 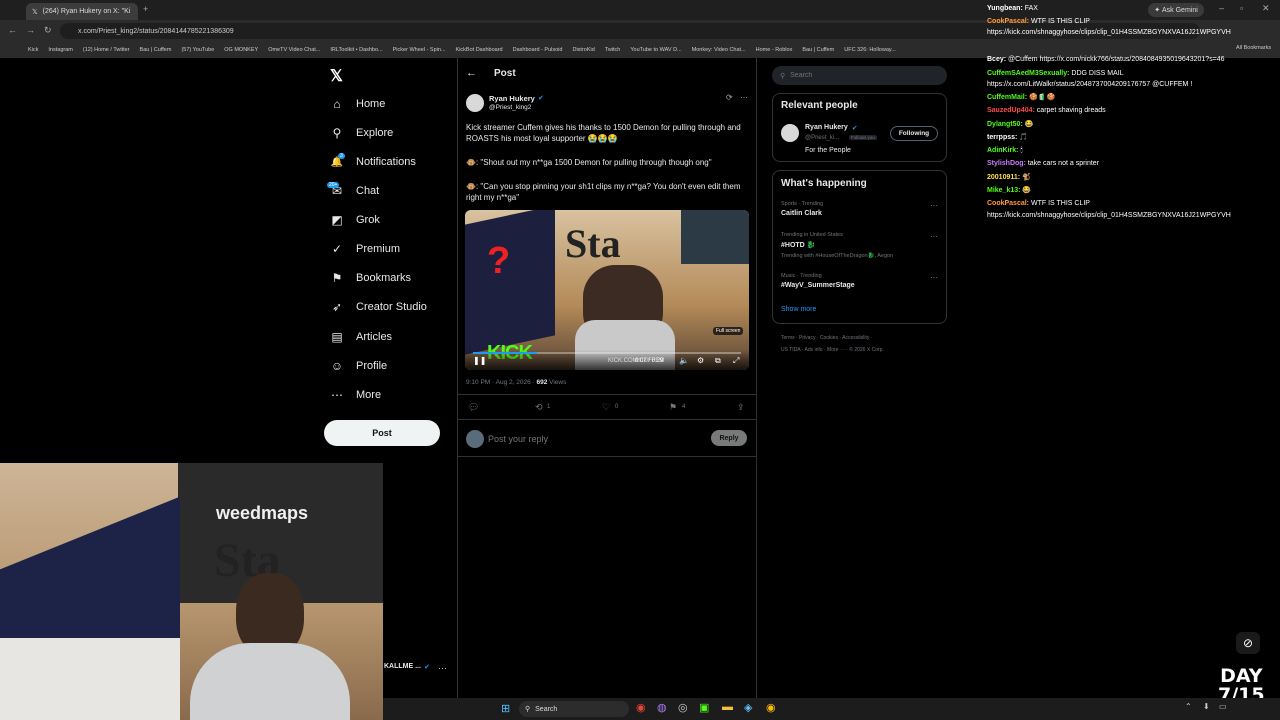 I want to click on chat-message: AdinKirk: 🕯, so click(x=1005, y=150).